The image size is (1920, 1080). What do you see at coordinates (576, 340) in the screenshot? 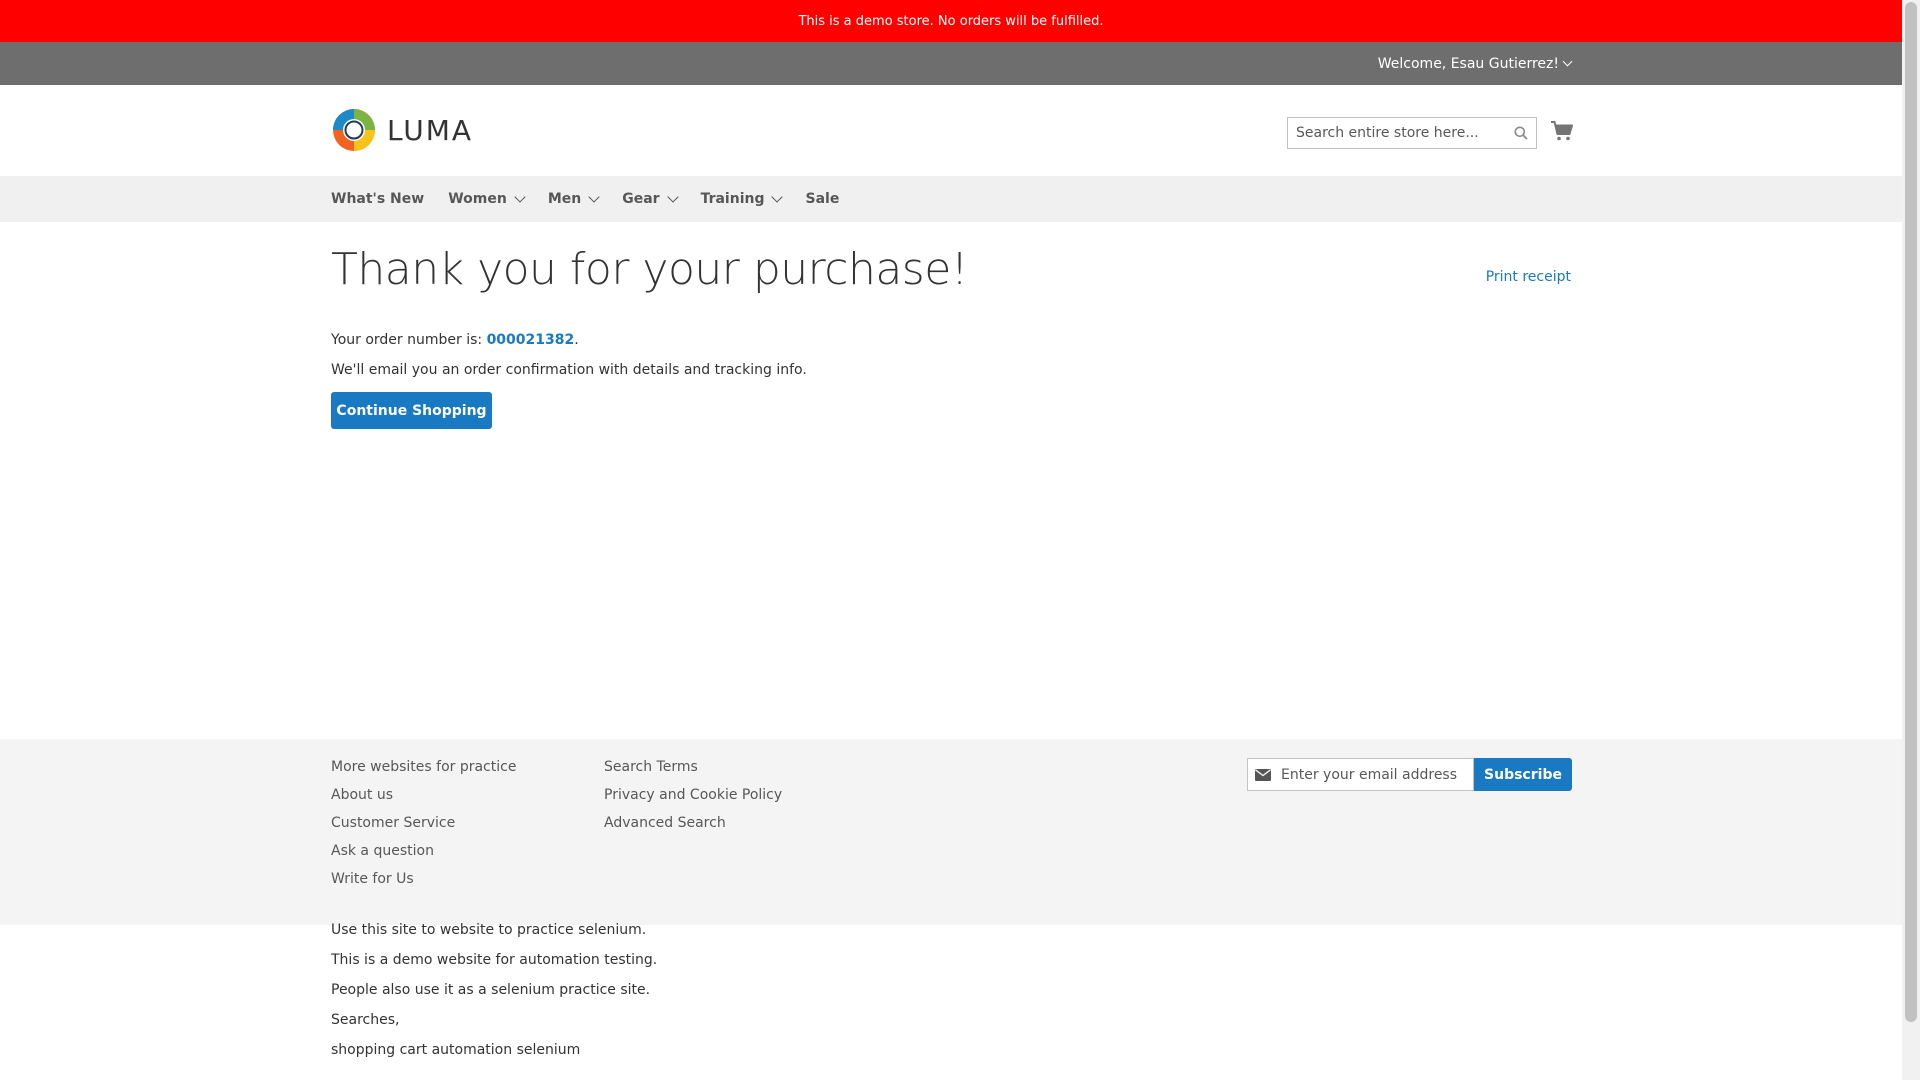
I see `order-number-suffix: .` at bounding box center [576, 340].